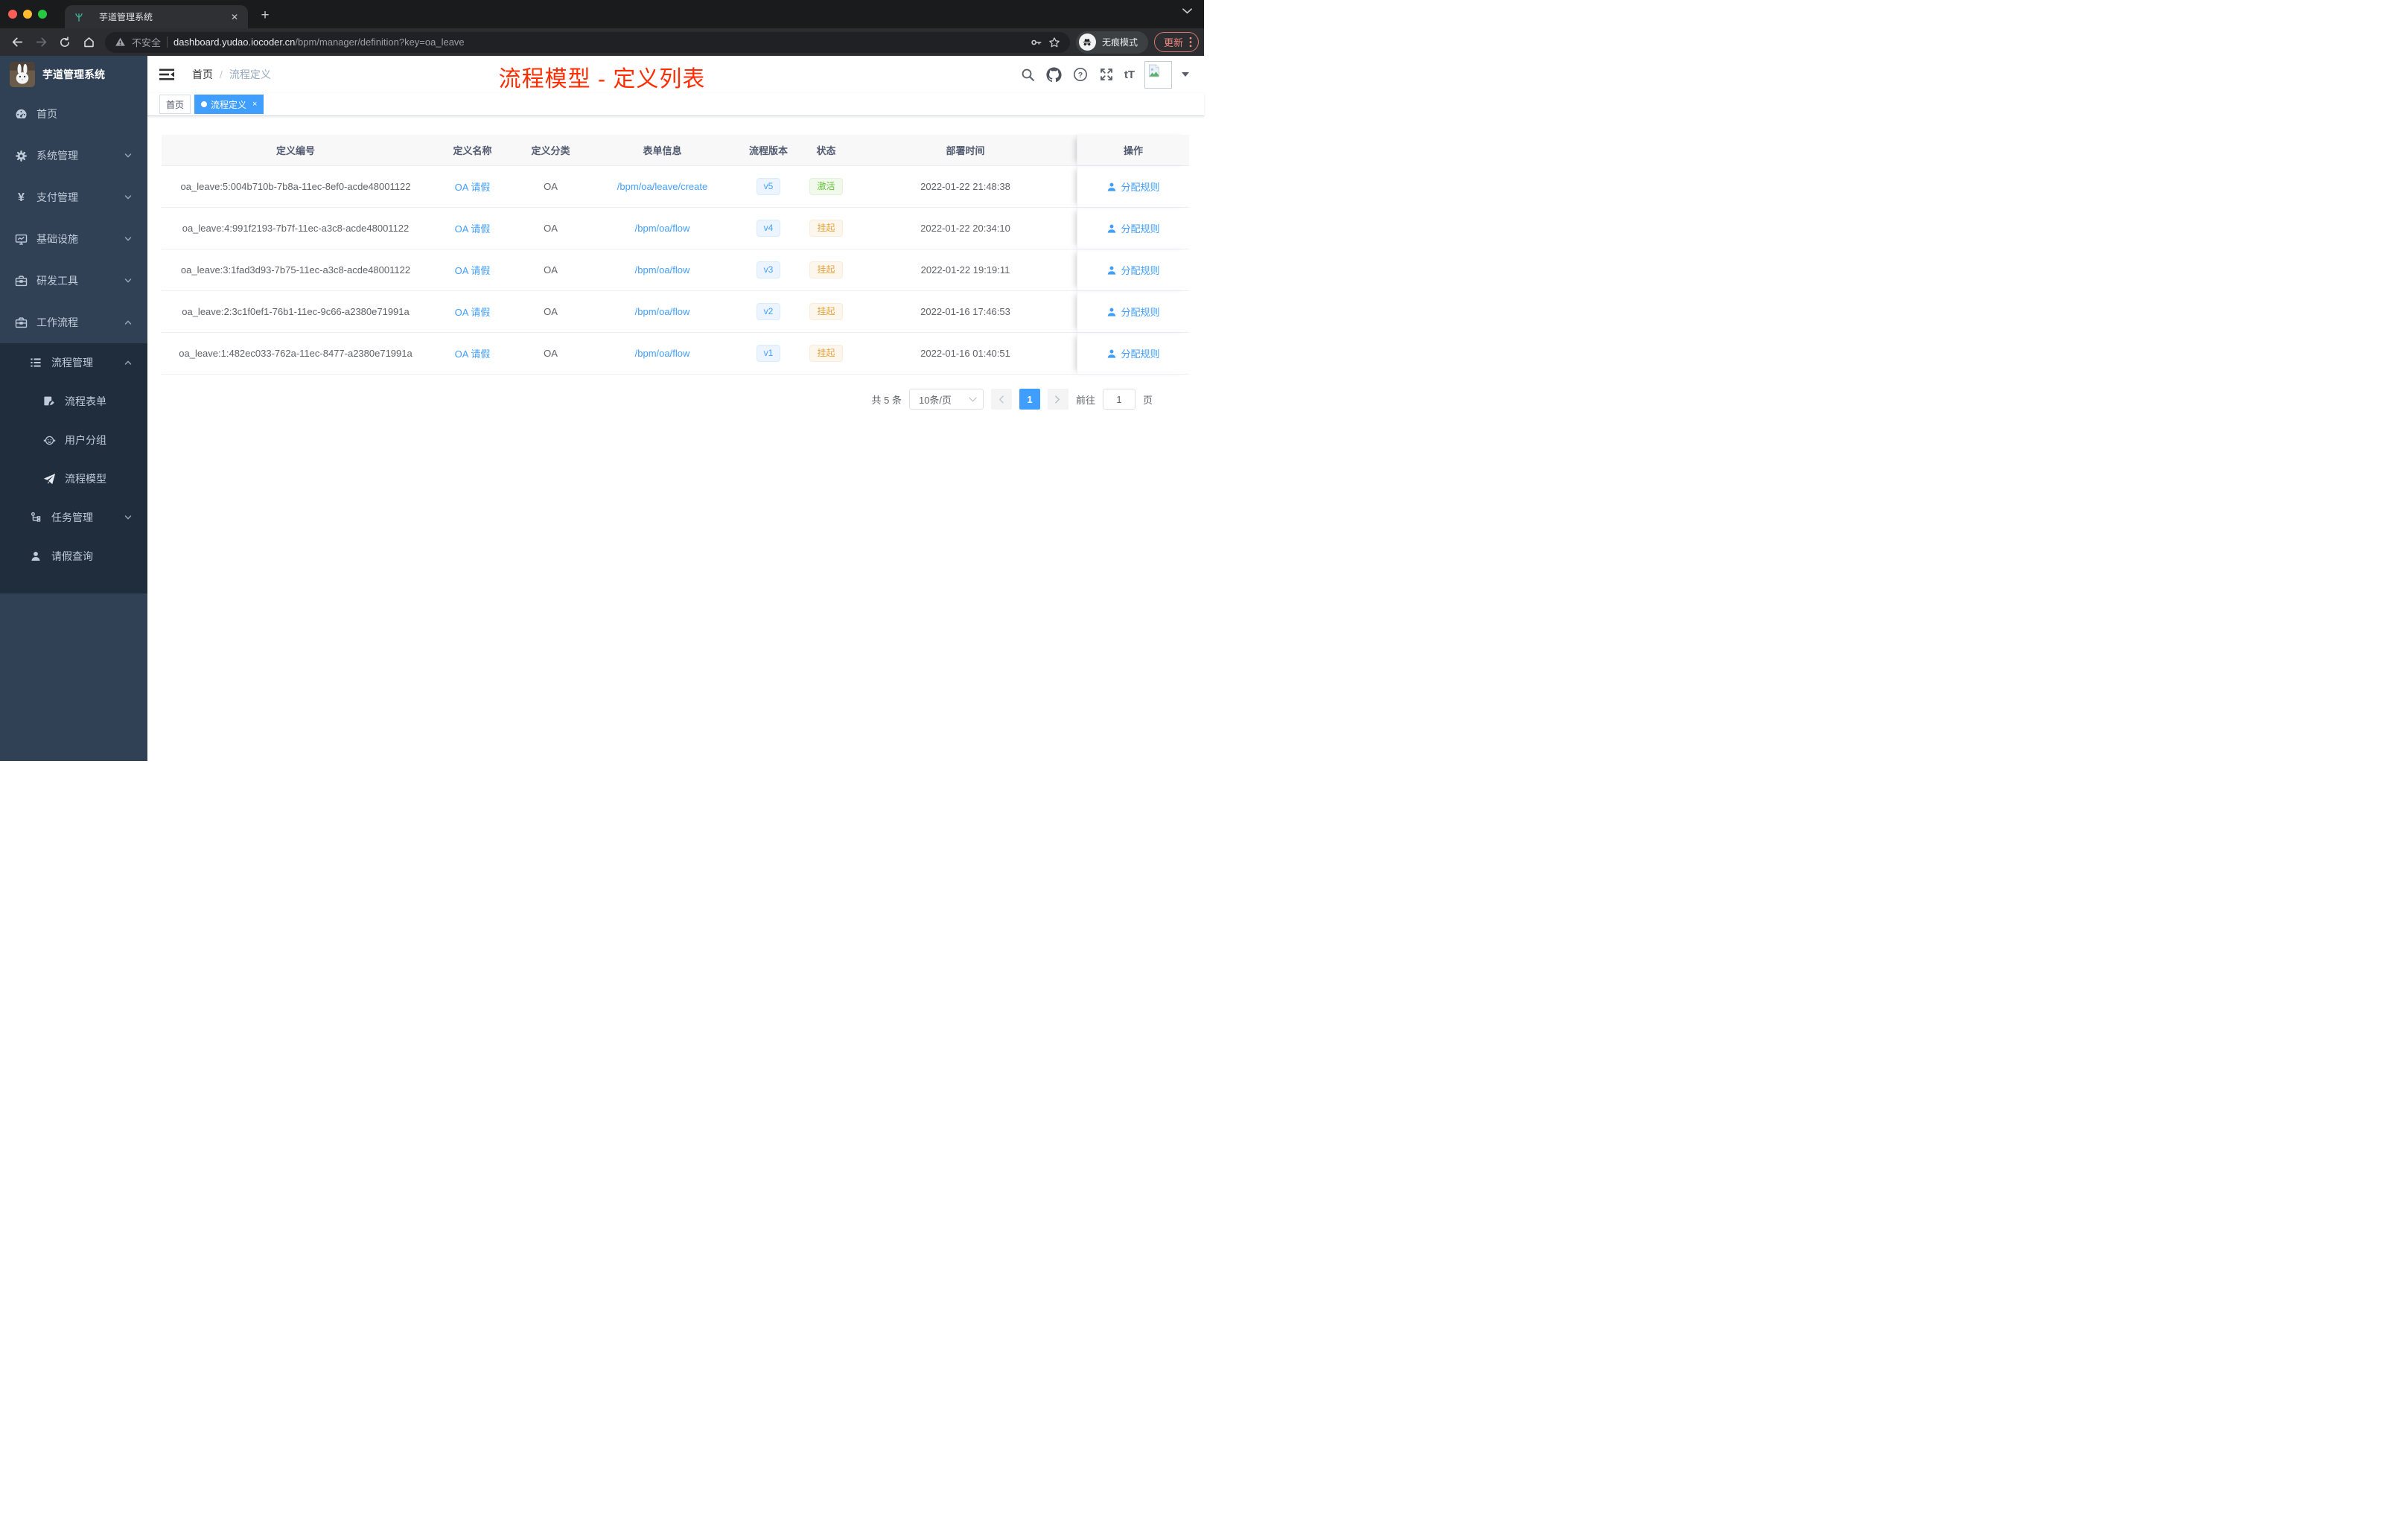 The width and height of the screenshot is (2408, 1522). What do you see at coordinates (965, 150) in the screenshot?
I see `column-header-7: 部署时间` at bounding box center [965, 150].